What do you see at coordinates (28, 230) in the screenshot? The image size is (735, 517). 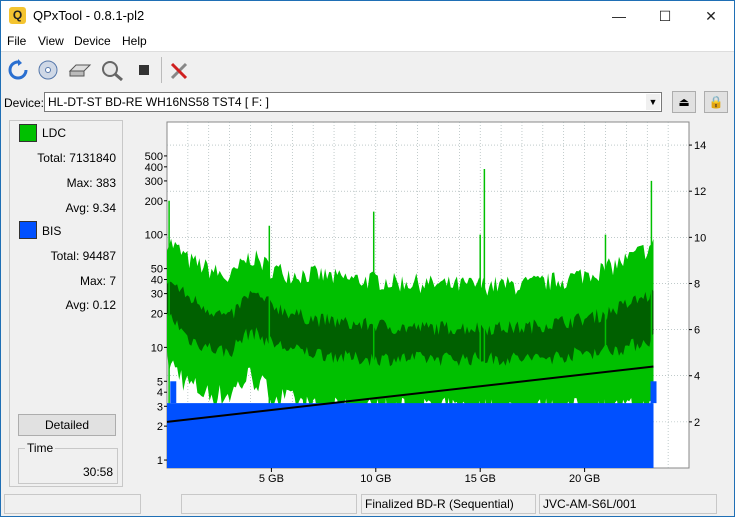 I see `bis-color-swatch` at bounding box center [28, 230].